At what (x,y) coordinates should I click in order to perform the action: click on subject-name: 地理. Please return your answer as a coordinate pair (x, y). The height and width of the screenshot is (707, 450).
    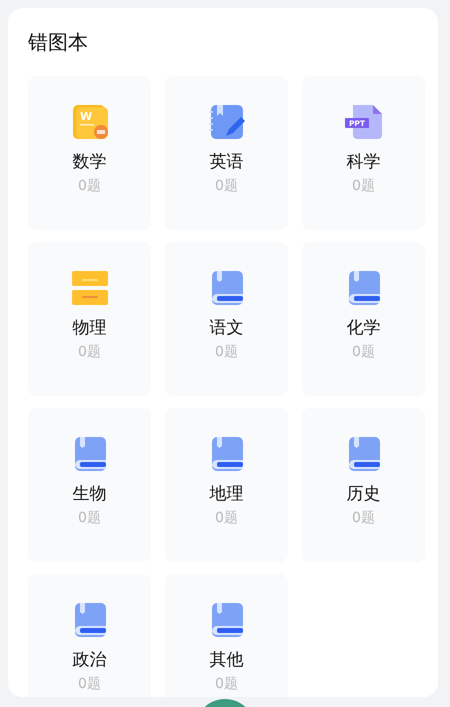
    Looking at the image, I should click on (227, 494).